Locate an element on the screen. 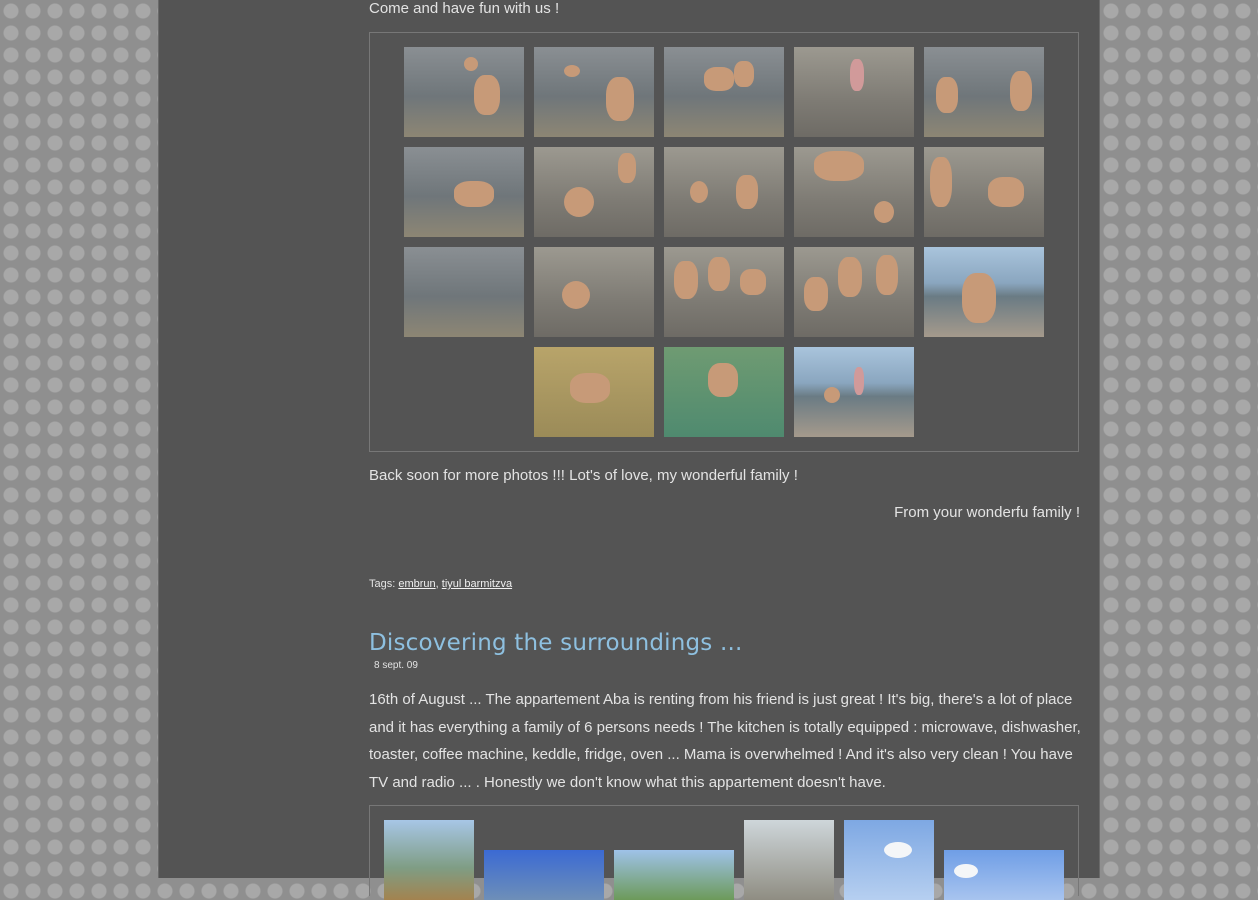  tags-label: Tags: is located at coordinates (382, 584).